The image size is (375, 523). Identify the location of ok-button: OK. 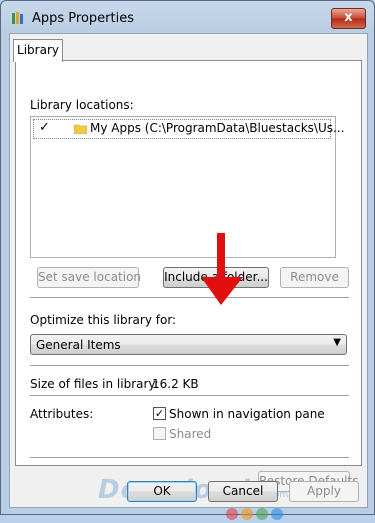
(162, 491).